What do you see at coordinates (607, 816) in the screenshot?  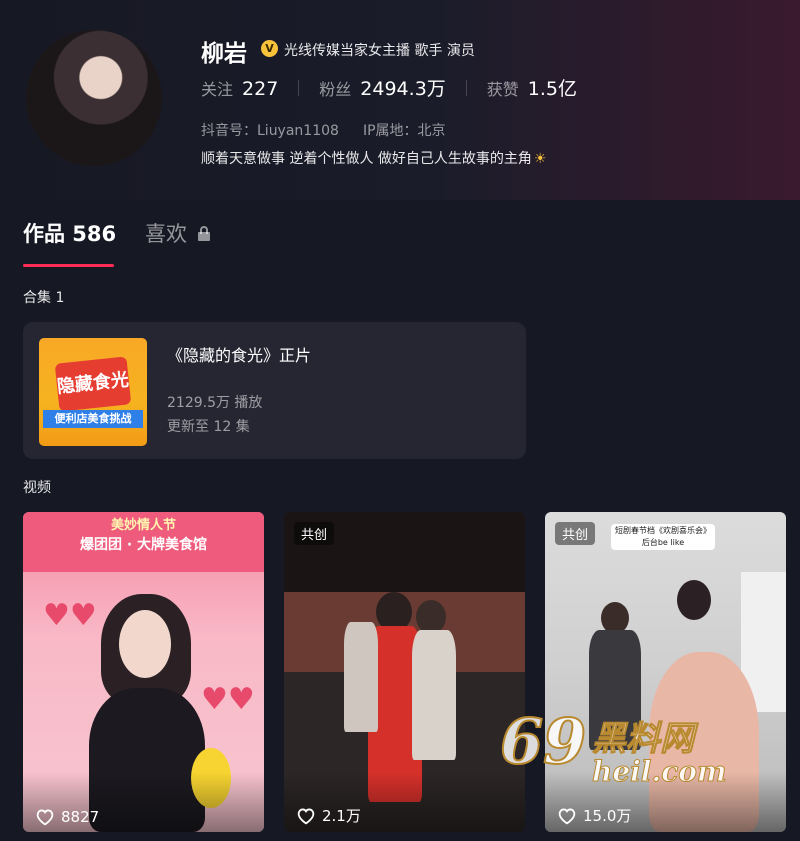 I see `like-count: 15.0万` at bounding box center [607, 816].